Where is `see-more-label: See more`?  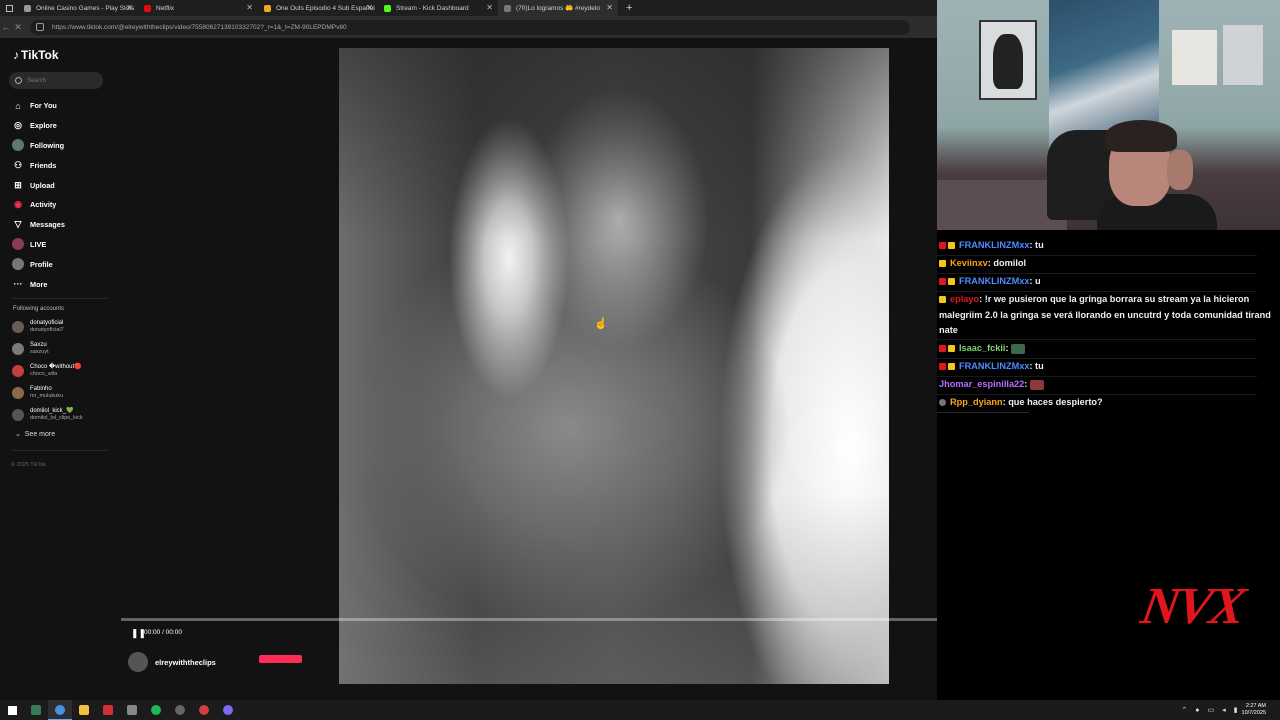 see-more-label: See more is located at coordinates (40, 434).